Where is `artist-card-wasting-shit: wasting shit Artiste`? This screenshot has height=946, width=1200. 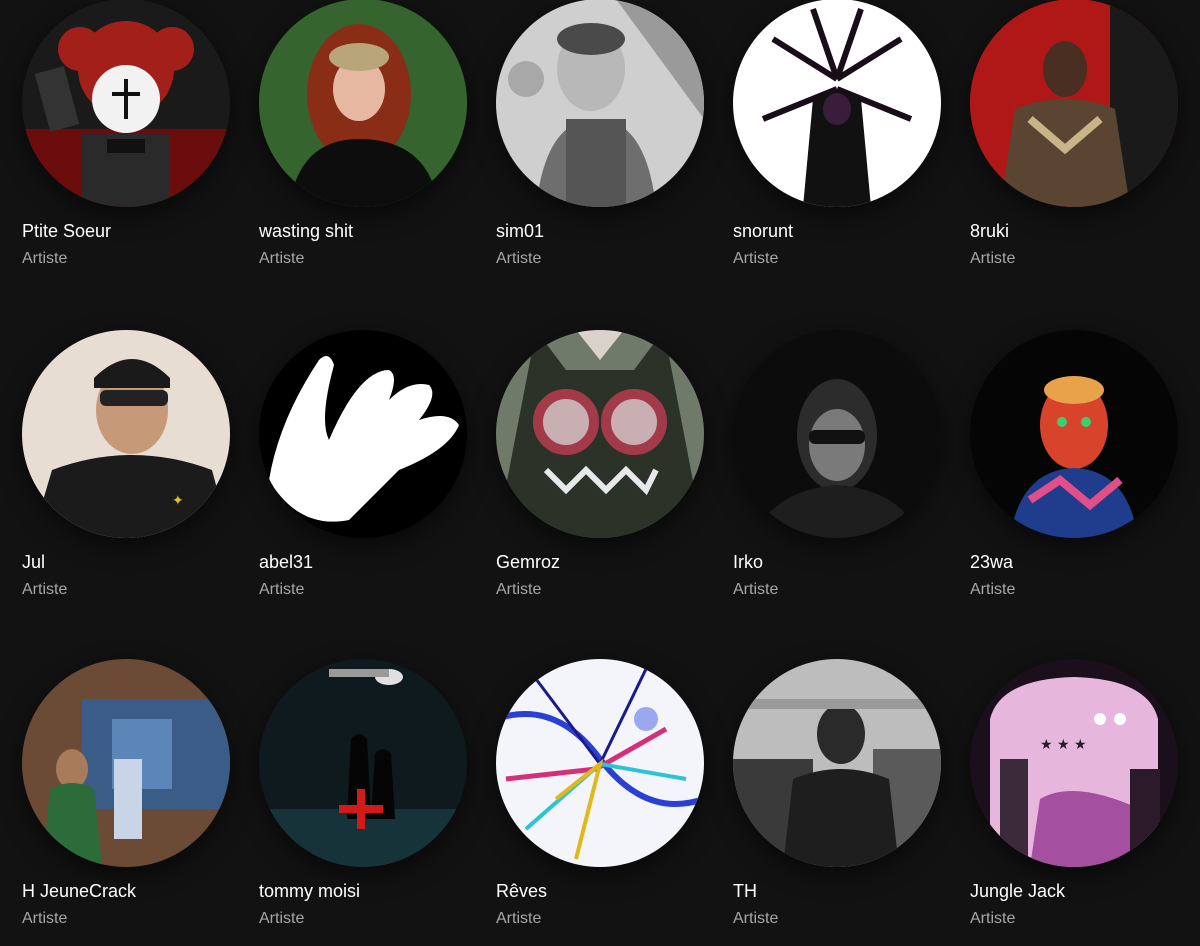 artist-card-wasting-shit: wasting shit Artiste is located at coordinates (366, 149).